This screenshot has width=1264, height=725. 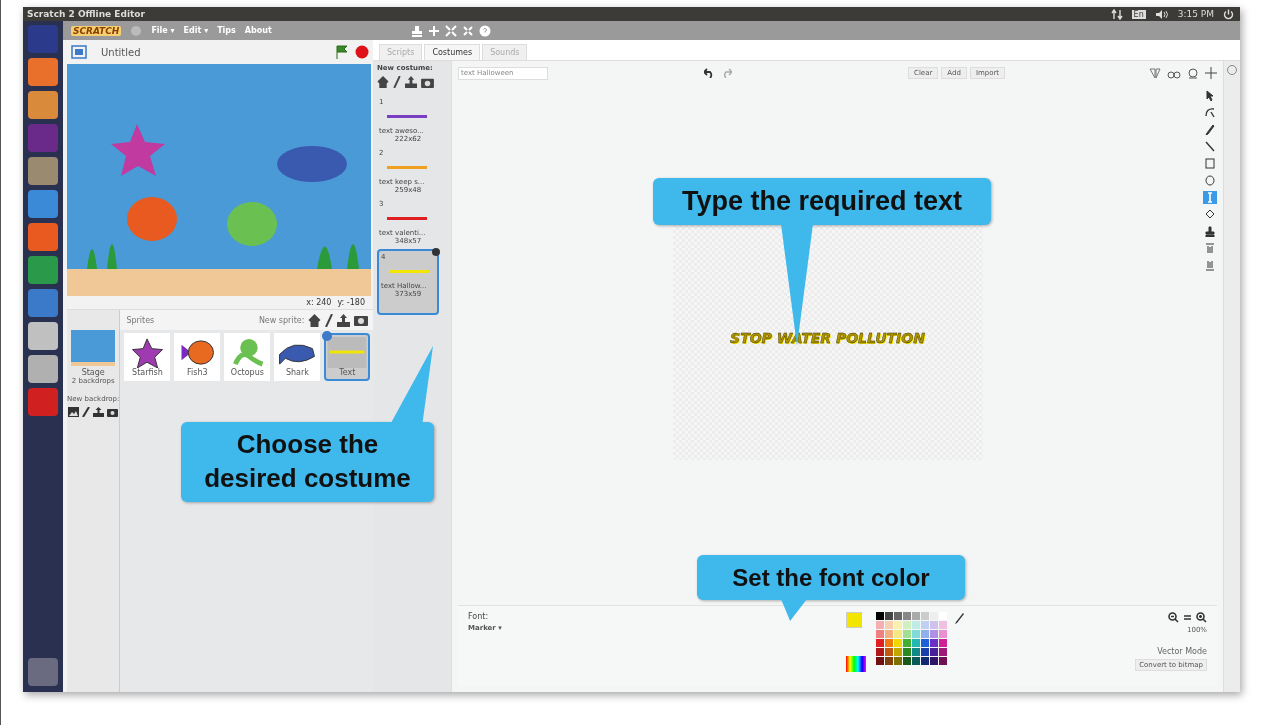 I want to click on project-title: Untitled, so click(x=121, y=52).